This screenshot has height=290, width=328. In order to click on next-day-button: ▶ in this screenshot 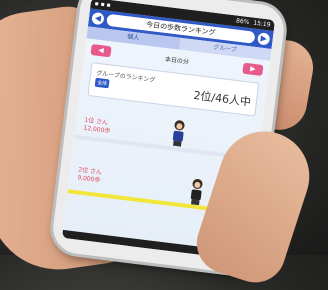, I will do `click(253, 69)`.